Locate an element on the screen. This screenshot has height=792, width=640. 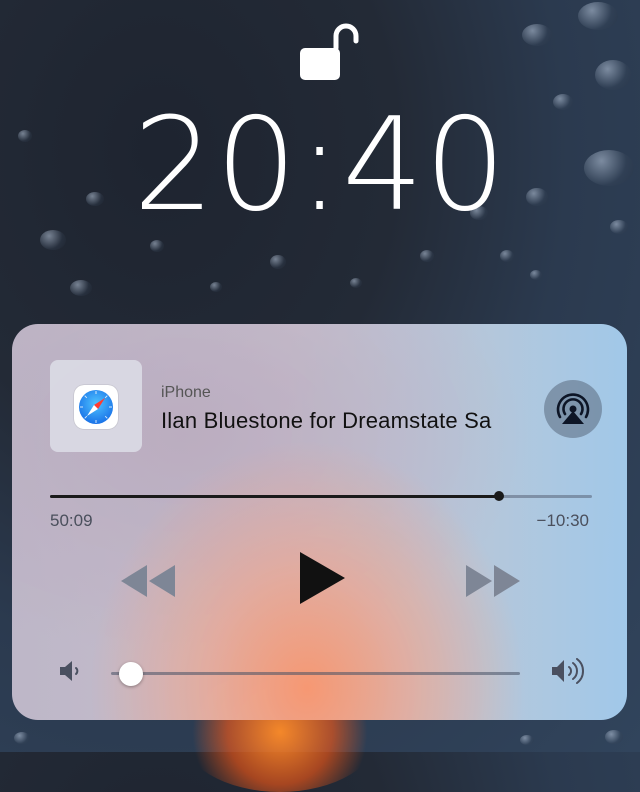
safari-compass-icon is located at coordinates (96, 407).